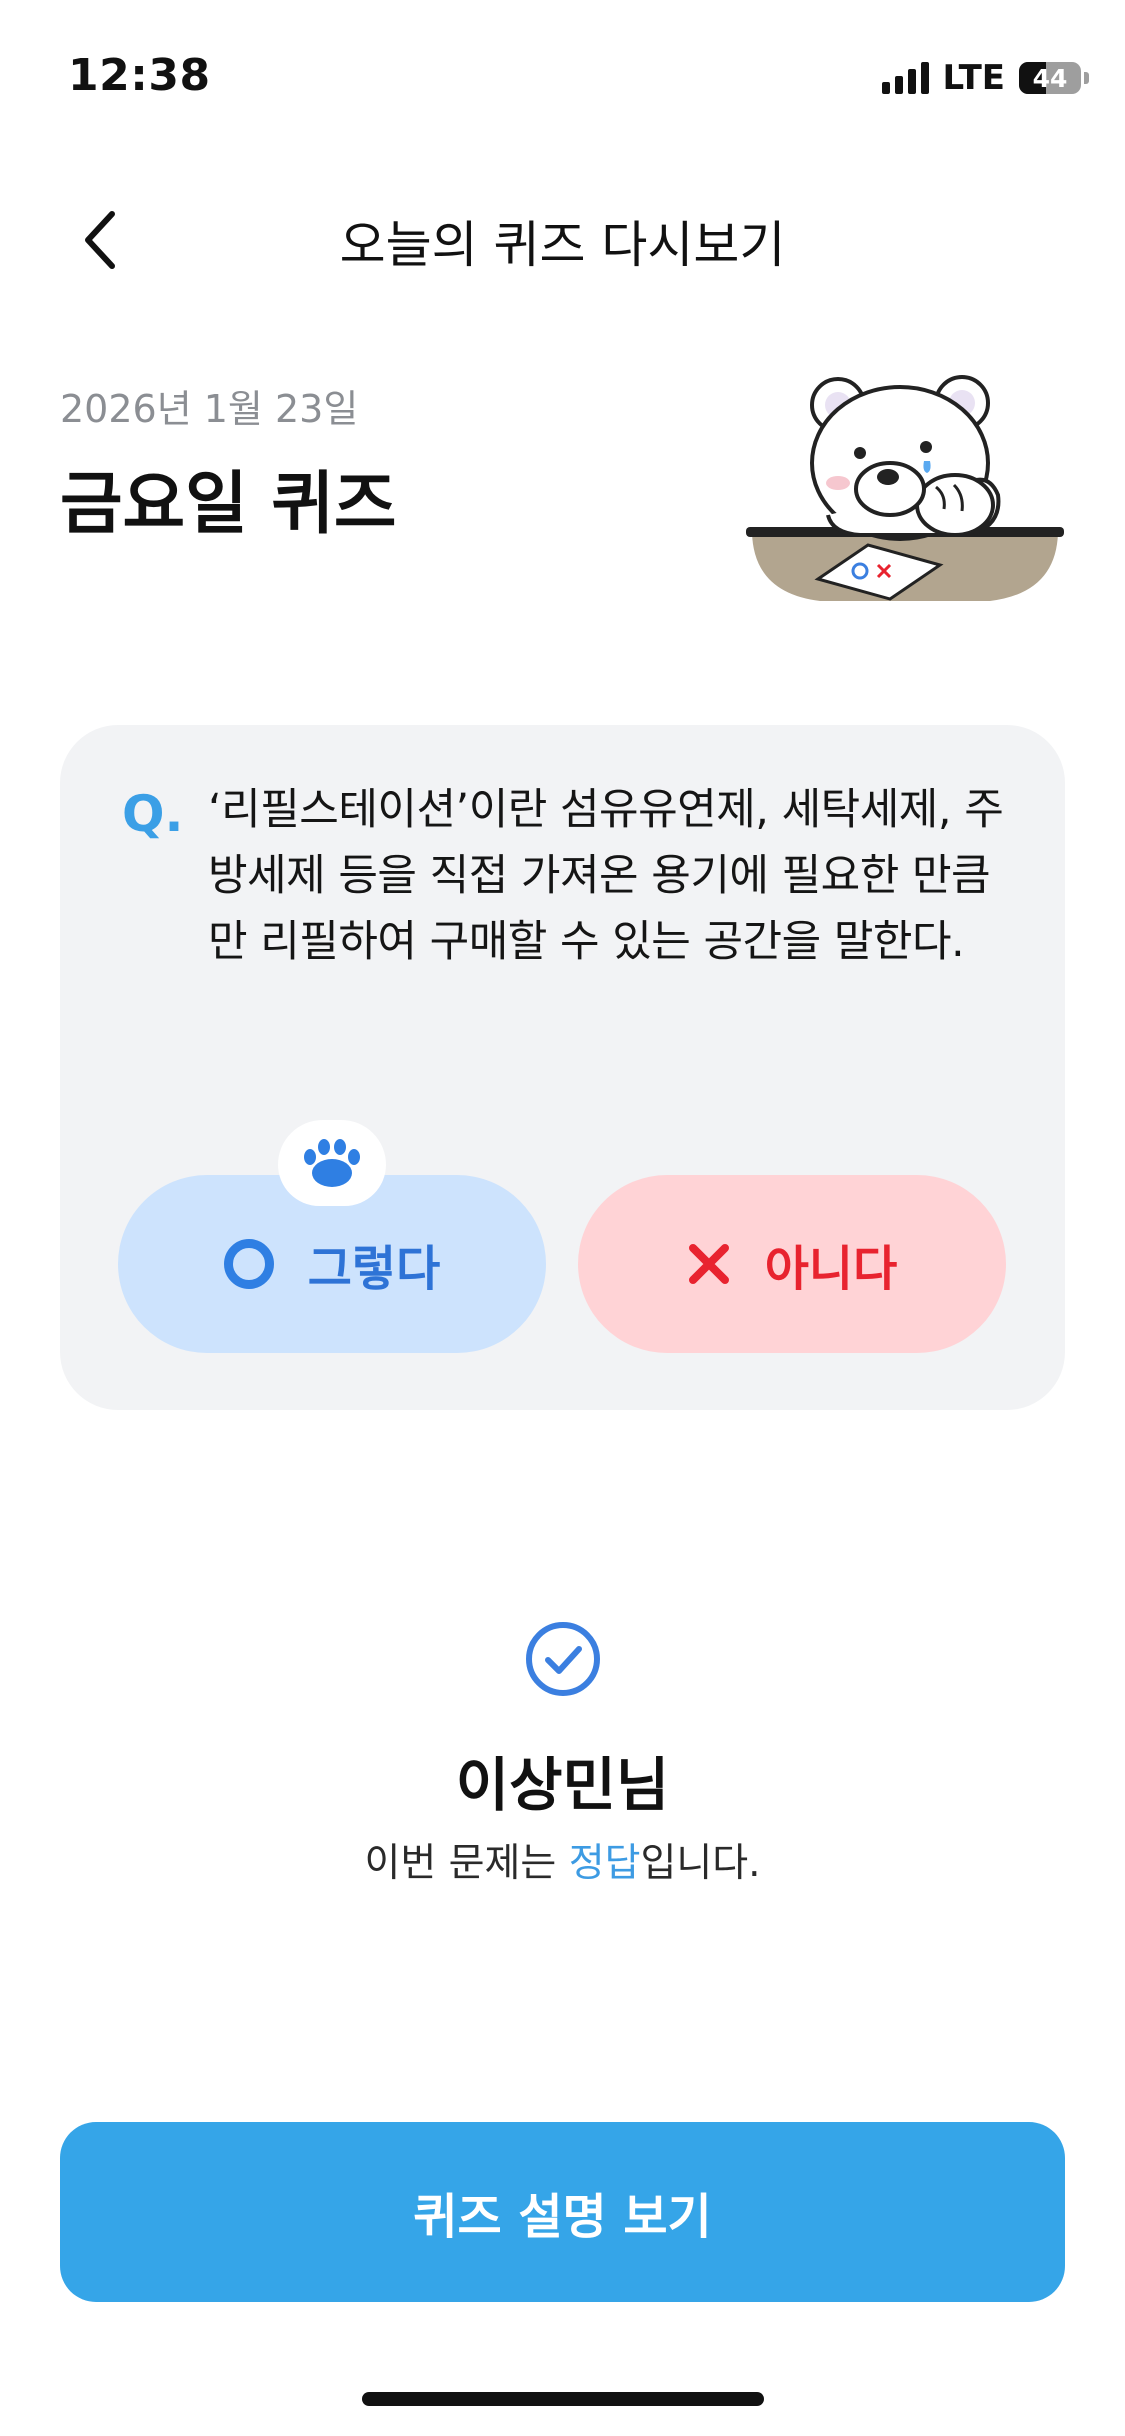  Describe the element at coordinates (708, 1264) in the screenshot. I see `x-mark-icon` at that location.